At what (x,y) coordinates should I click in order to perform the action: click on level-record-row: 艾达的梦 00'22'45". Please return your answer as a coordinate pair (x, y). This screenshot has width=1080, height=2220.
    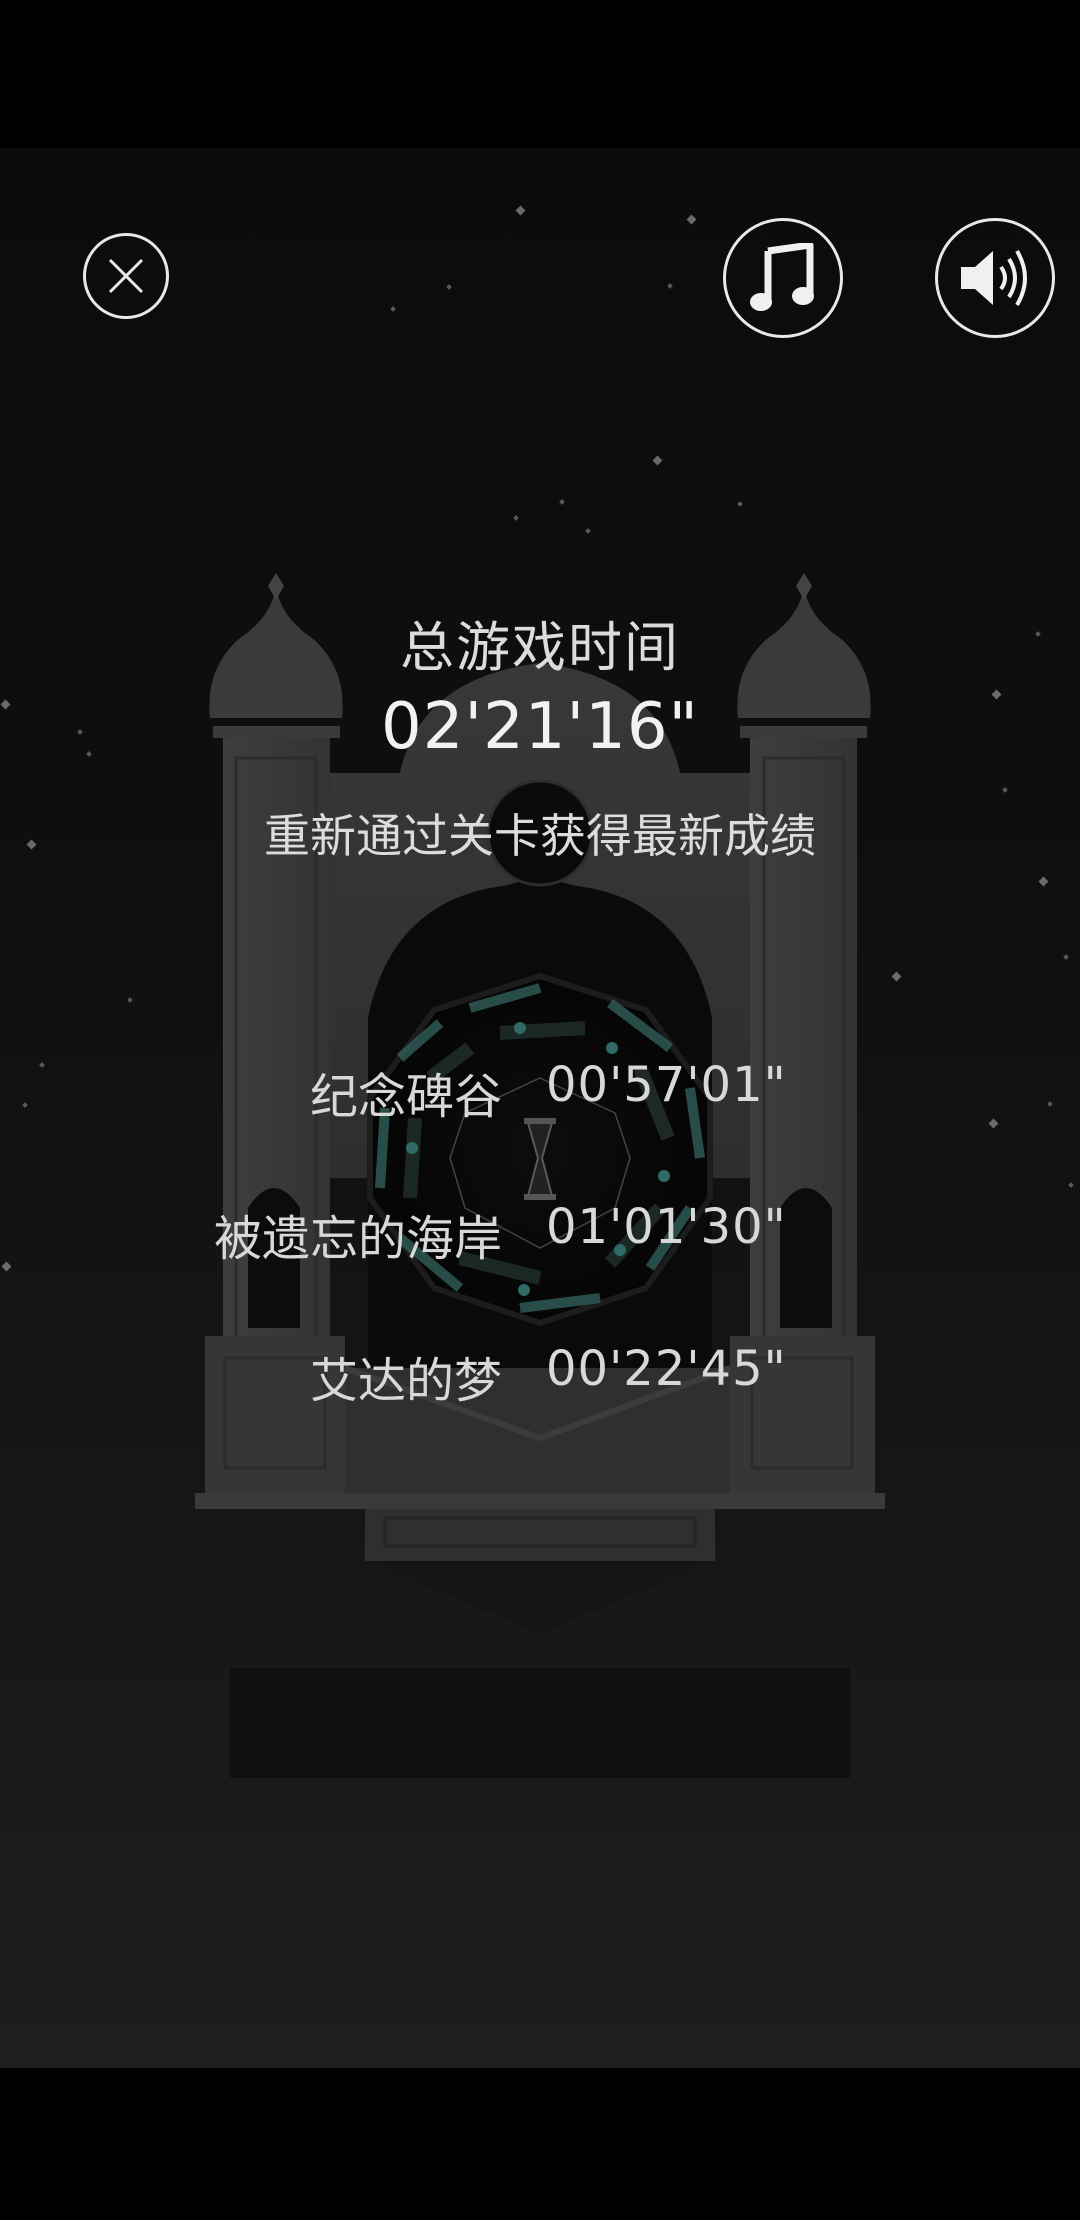
    Looking at the image, I should click on (540, 1376).